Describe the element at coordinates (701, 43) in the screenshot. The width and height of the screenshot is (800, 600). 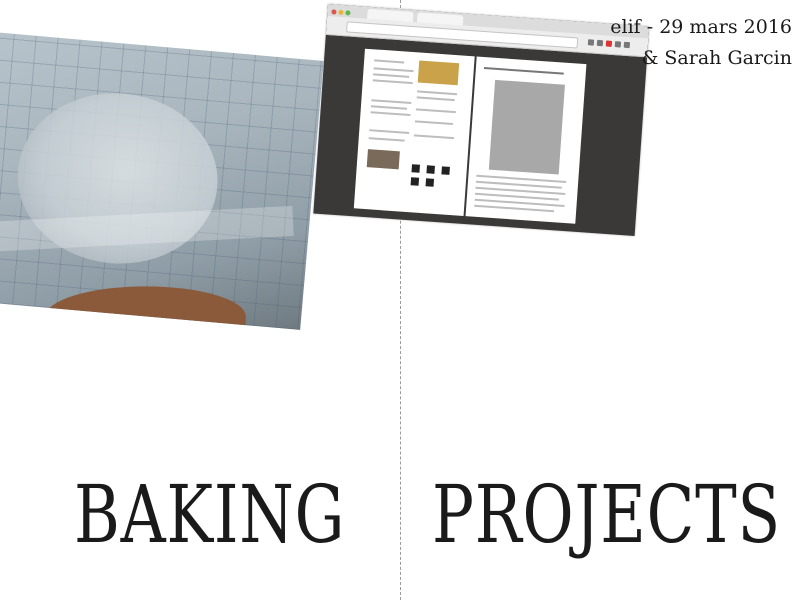
I see `byline: elif - 29 mars 2016 & Sarah Garcin` at that location.